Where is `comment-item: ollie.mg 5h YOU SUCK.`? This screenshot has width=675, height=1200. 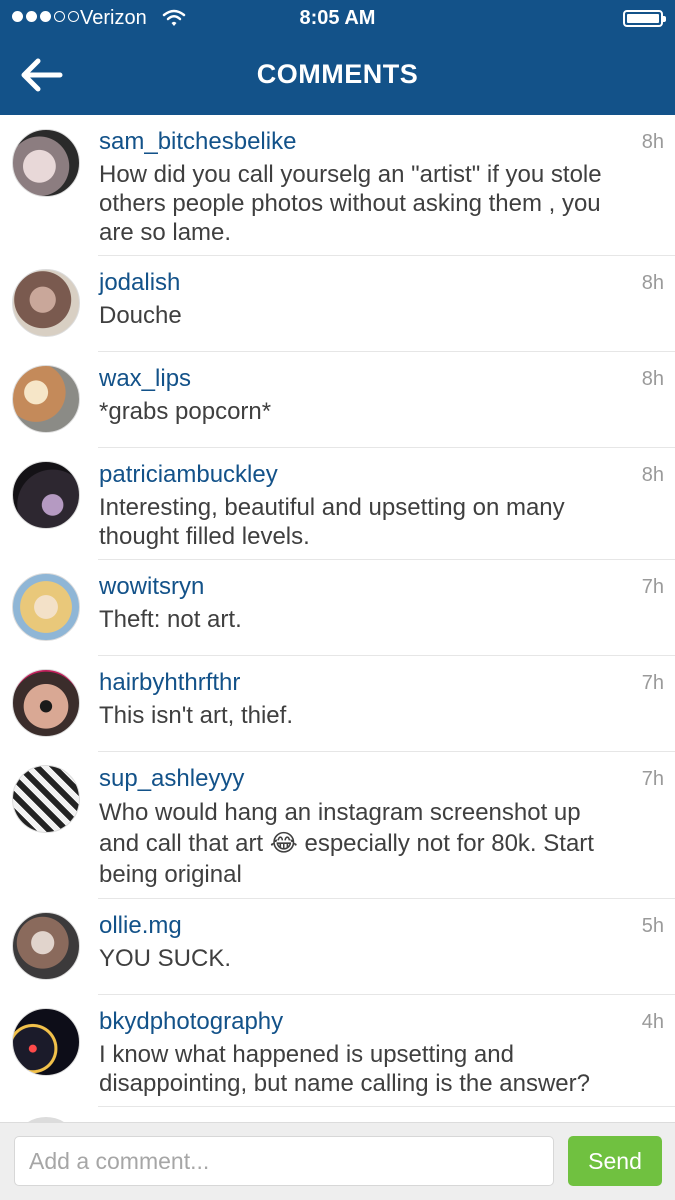
comment-item: ollie.mg 5h YOU SUCK. is located at coordinates (343, 947).